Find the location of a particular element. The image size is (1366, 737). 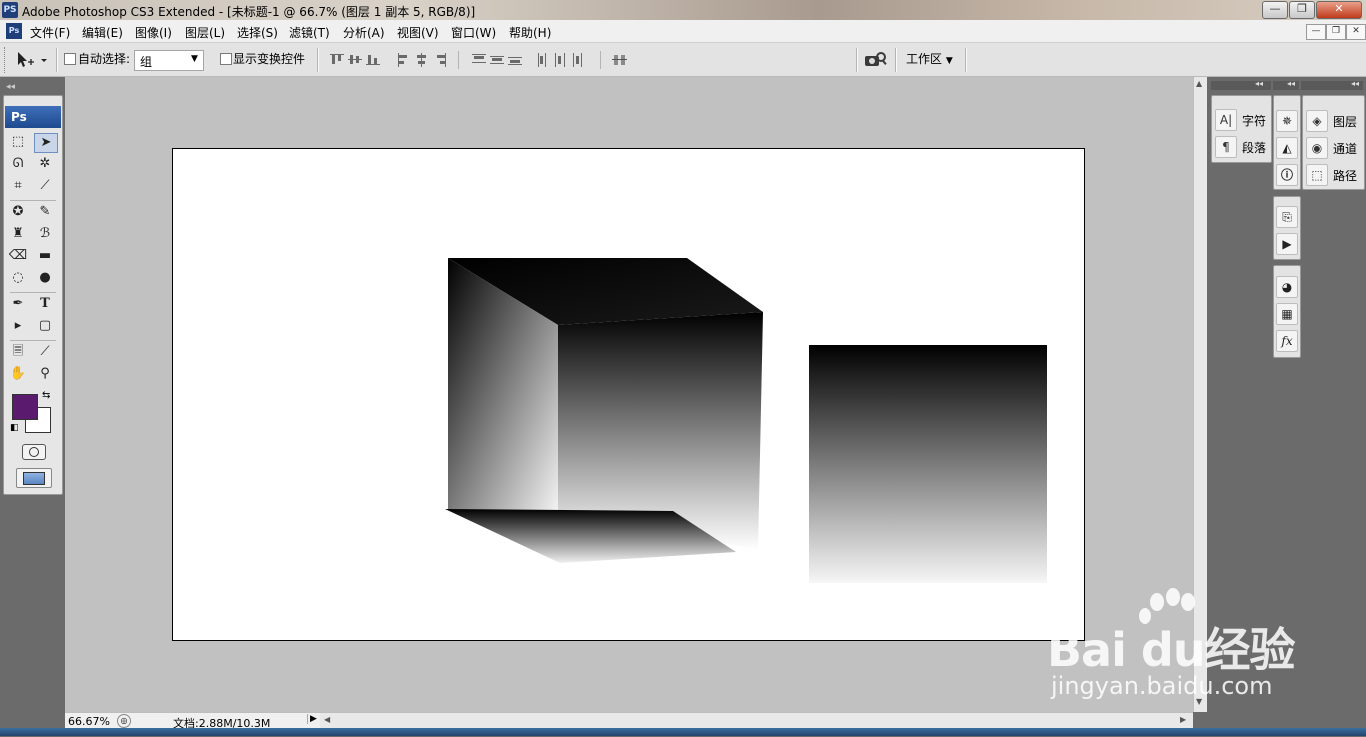

shape-tool-icon: ▢ is located at coordinates (45, 326).